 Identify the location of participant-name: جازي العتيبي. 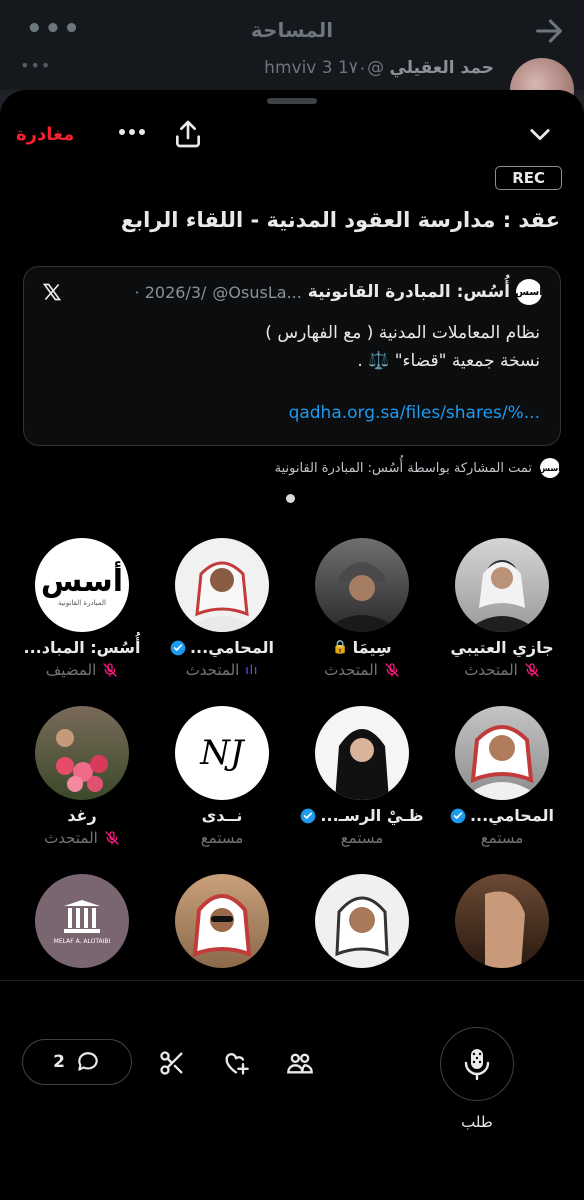
(502, 647).